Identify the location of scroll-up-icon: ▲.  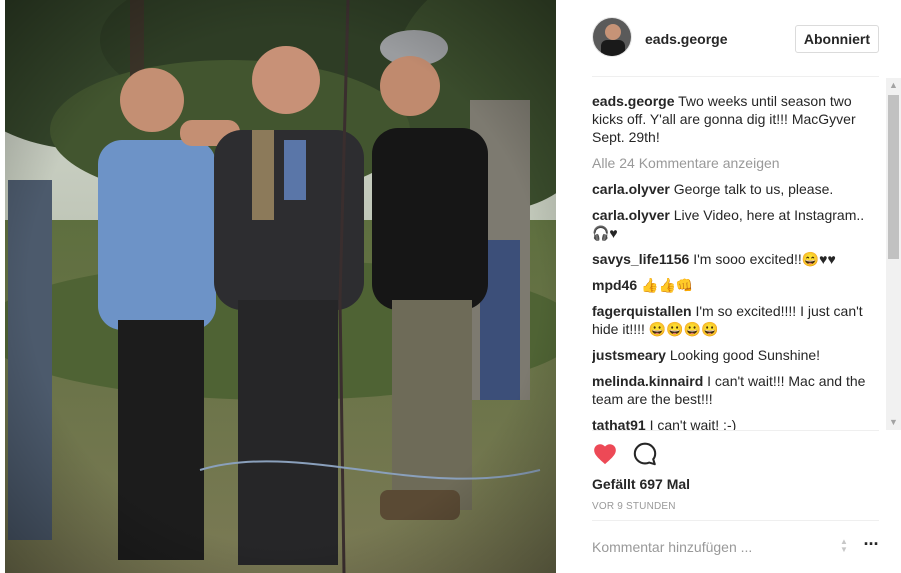
(893, 85).